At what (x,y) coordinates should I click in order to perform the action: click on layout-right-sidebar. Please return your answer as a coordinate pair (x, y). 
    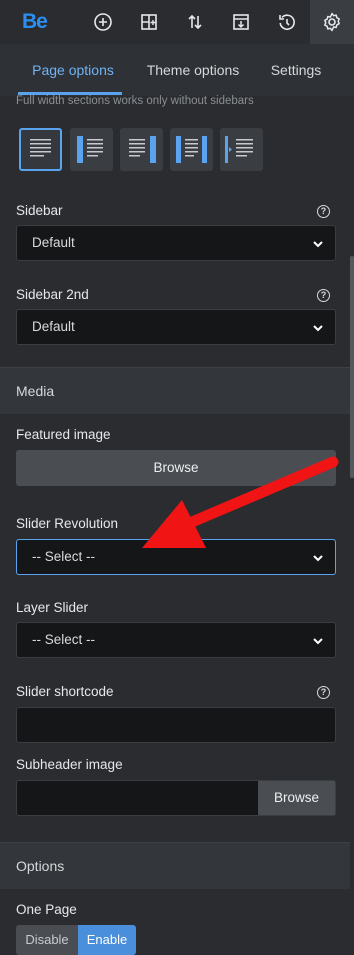
    Looking at the image, I should click on (91, 149).